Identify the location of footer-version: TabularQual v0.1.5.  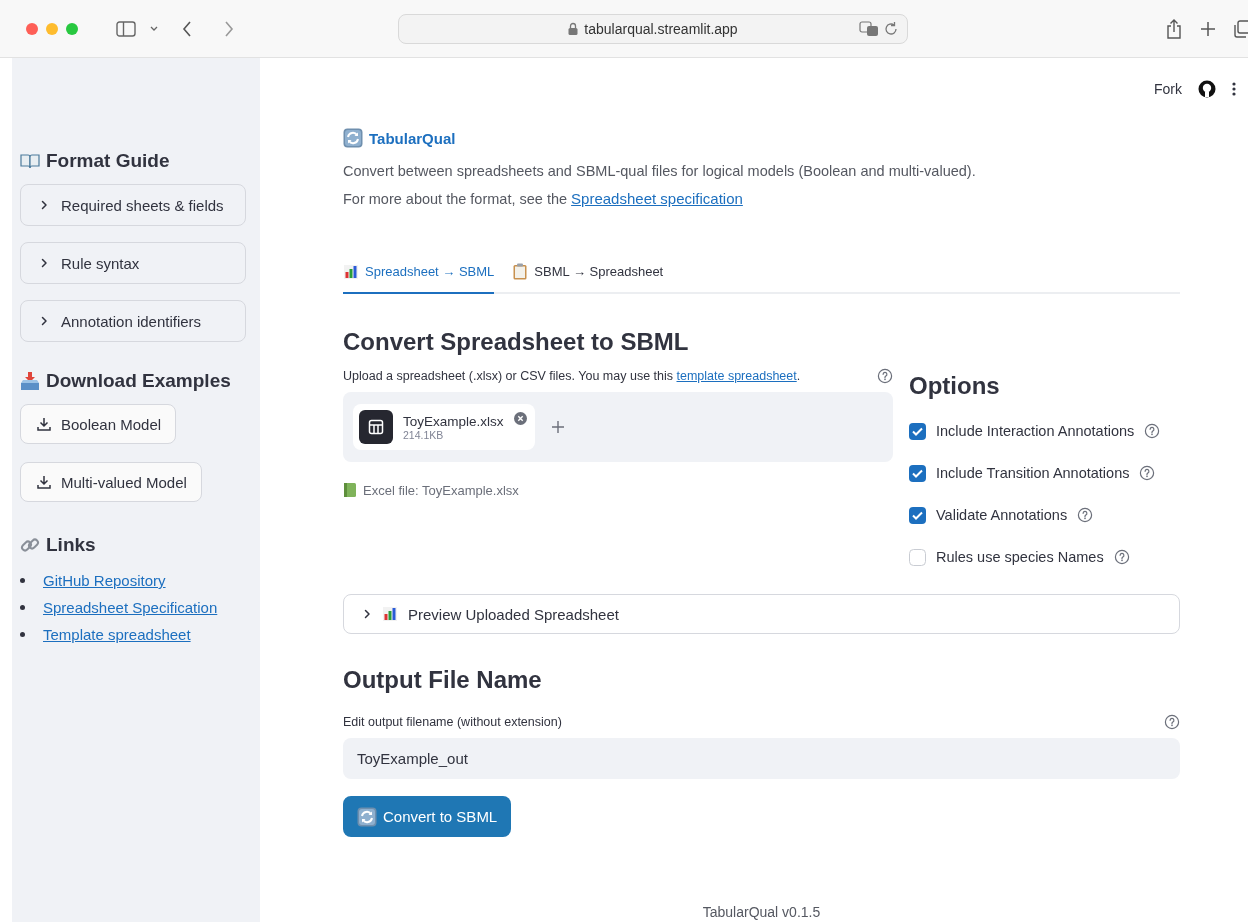
(761, 912).